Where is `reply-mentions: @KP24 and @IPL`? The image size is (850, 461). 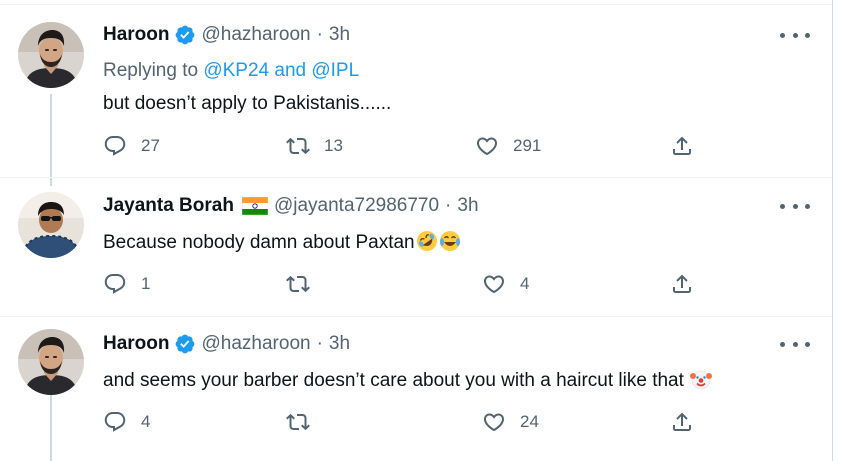 reply-mentions: @KP24 and @IPL is located at coordinates (281, 70).